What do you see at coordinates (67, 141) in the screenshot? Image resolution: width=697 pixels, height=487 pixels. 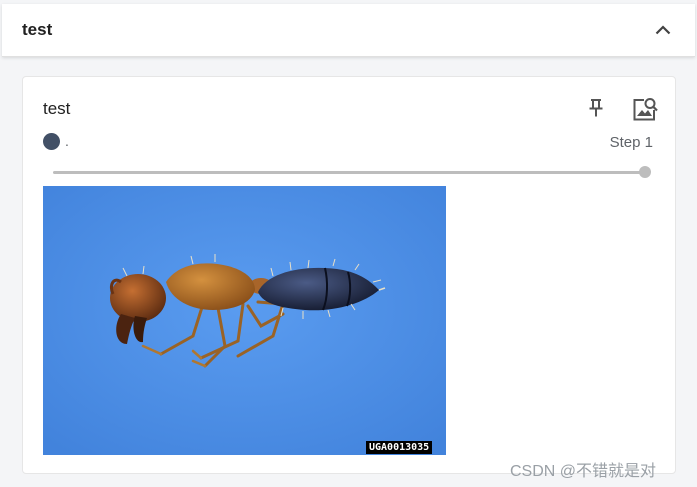 I see `run-name: .` at bounding box center [67, 141].